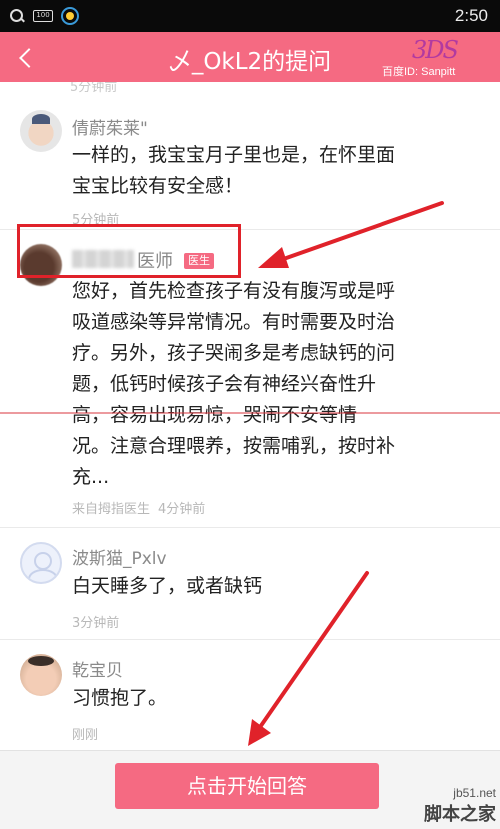 The image size is (500, 829). I want to click on annotation-highlight-box, so click(129, 251).